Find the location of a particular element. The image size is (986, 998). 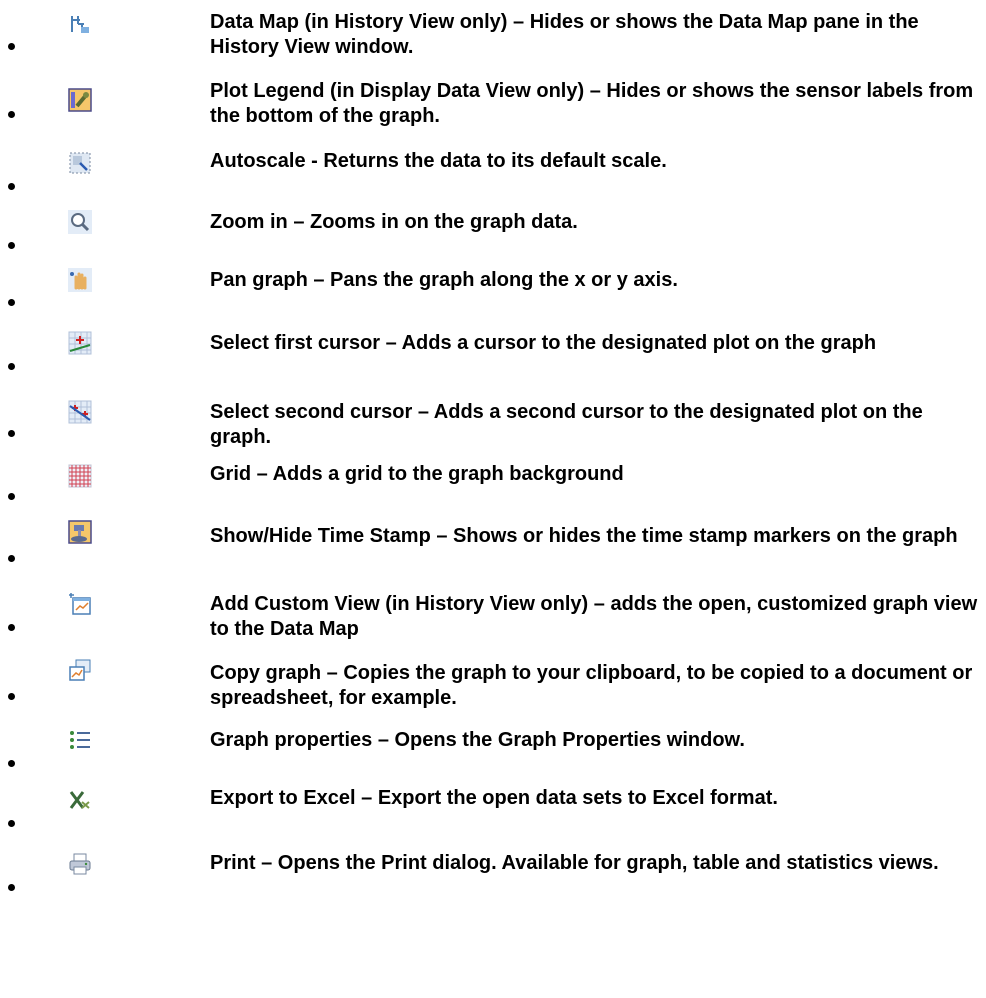

data-map-icon is located at coordinates (80, 24).